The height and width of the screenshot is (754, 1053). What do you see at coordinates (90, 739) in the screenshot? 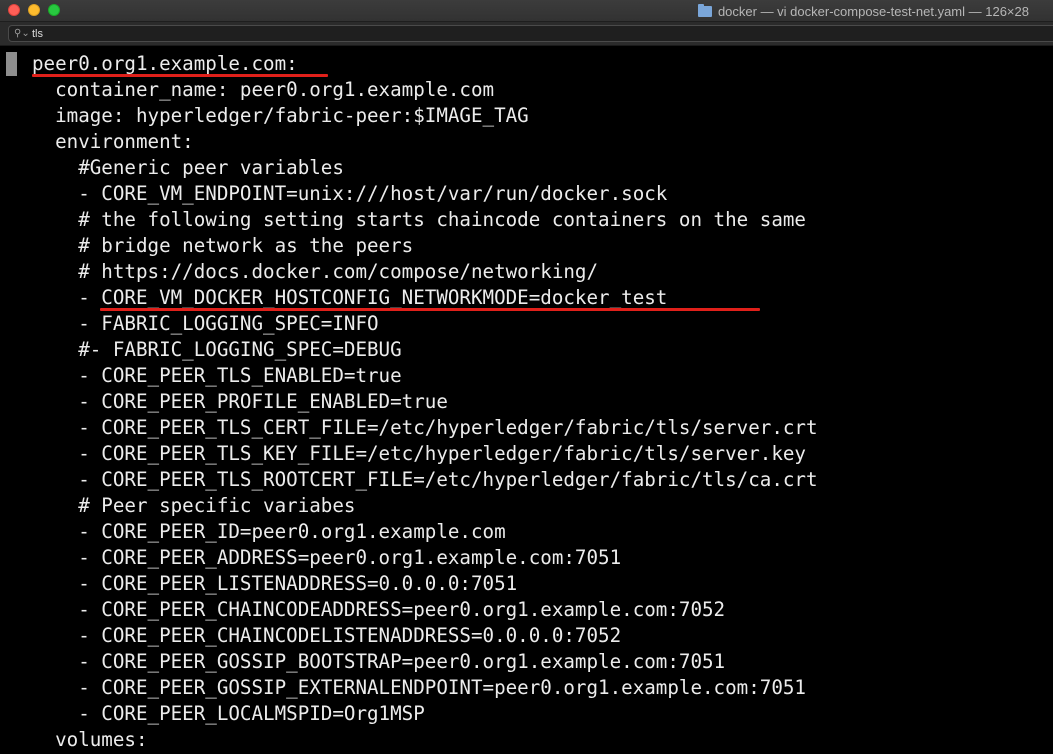
I see `code-line: volumes:` at bounding box center [90, 739].